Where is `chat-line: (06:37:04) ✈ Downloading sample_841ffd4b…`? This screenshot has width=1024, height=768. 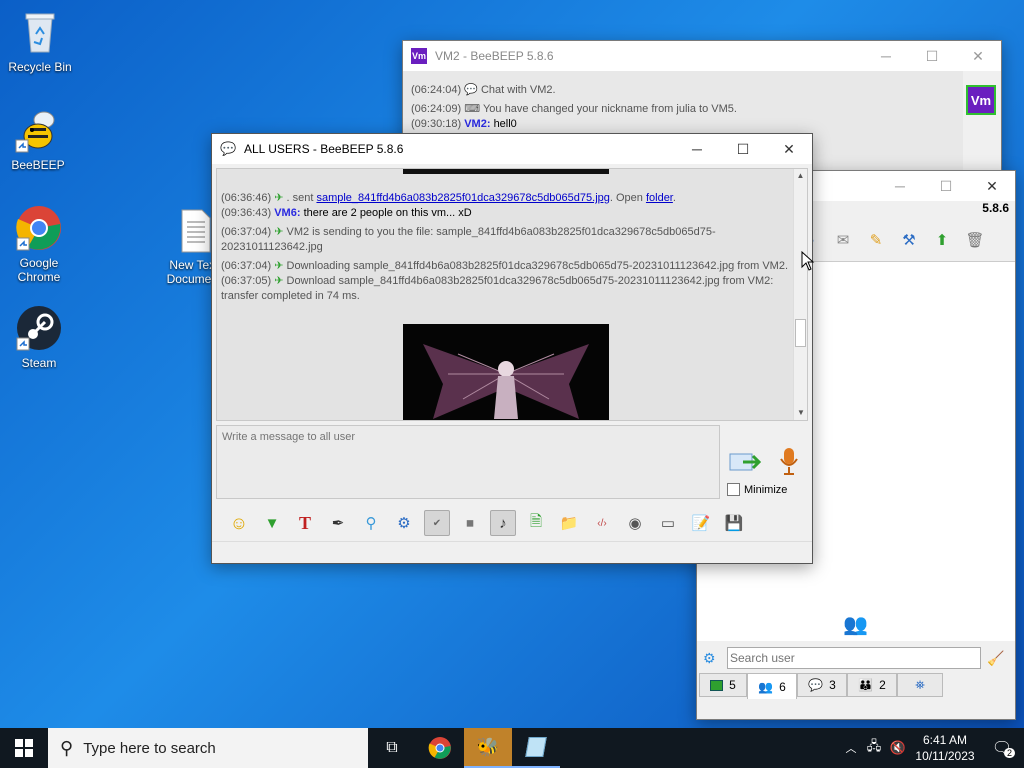
chat-line: (06:37:04) ✈ Downloading sample_841ffd4b… is located at coordinates (505, 266).